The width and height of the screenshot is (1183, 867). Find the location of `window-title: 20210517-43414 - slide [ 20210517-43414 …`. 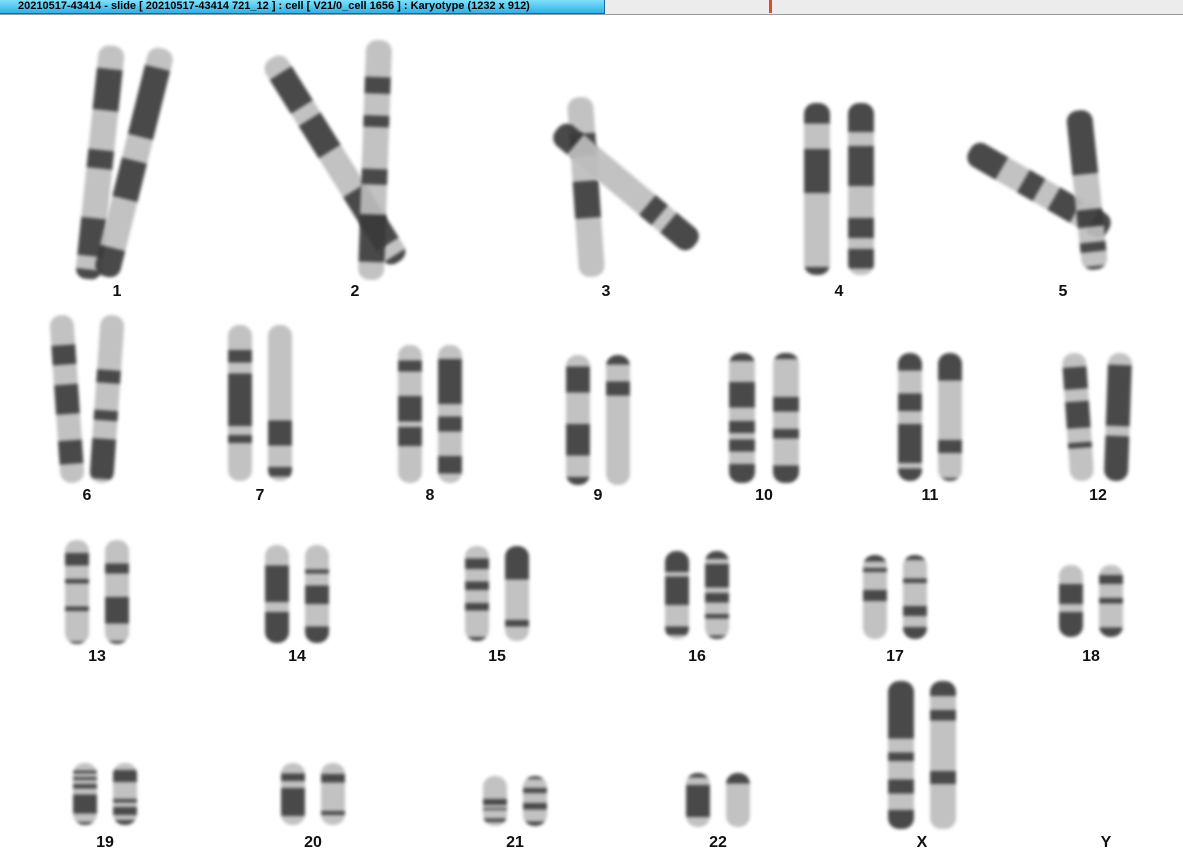

window-title: 20210517-43414 - slide [ 20210517-43414 … is located at coordinates (274, 6).